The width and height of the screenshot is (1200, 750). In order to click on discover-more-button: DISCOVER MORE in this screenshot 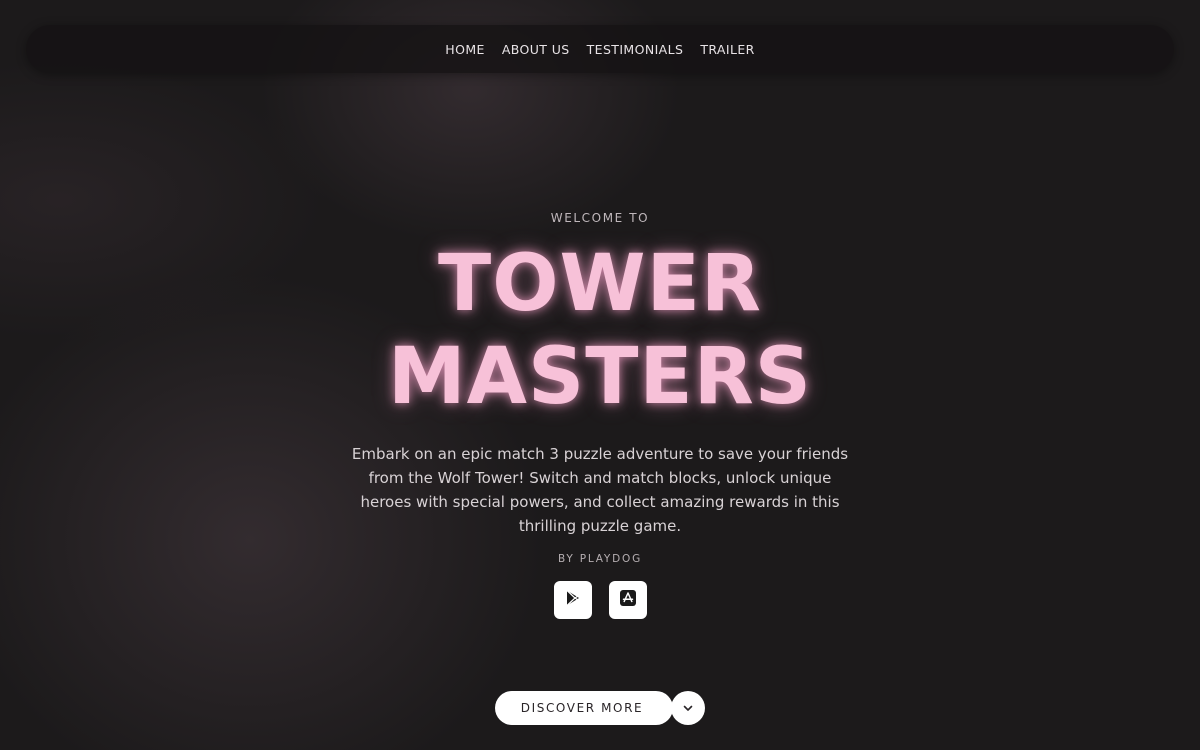, I will do `click(584, 708)`.